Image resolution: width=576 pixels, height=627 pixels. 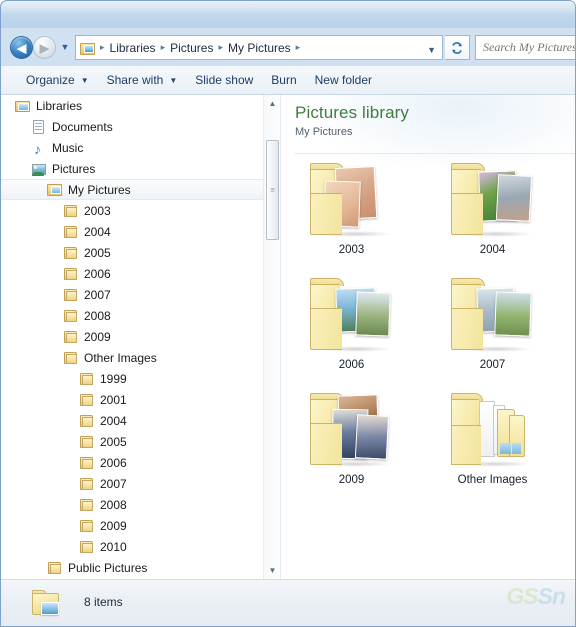 What do you see at coordinates (103, 602) in the screenshot?
I see `item-count-label: 8 items` at bounding box center [103, 602].